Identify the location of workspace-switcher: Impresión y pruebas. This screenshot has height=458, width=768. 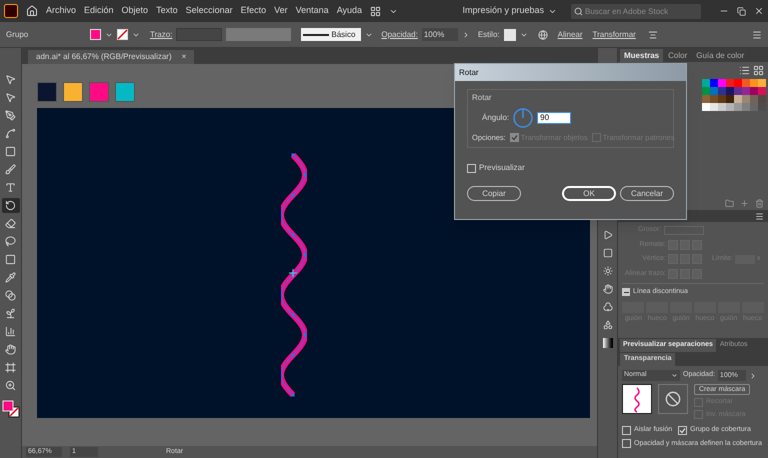
(509, 11).